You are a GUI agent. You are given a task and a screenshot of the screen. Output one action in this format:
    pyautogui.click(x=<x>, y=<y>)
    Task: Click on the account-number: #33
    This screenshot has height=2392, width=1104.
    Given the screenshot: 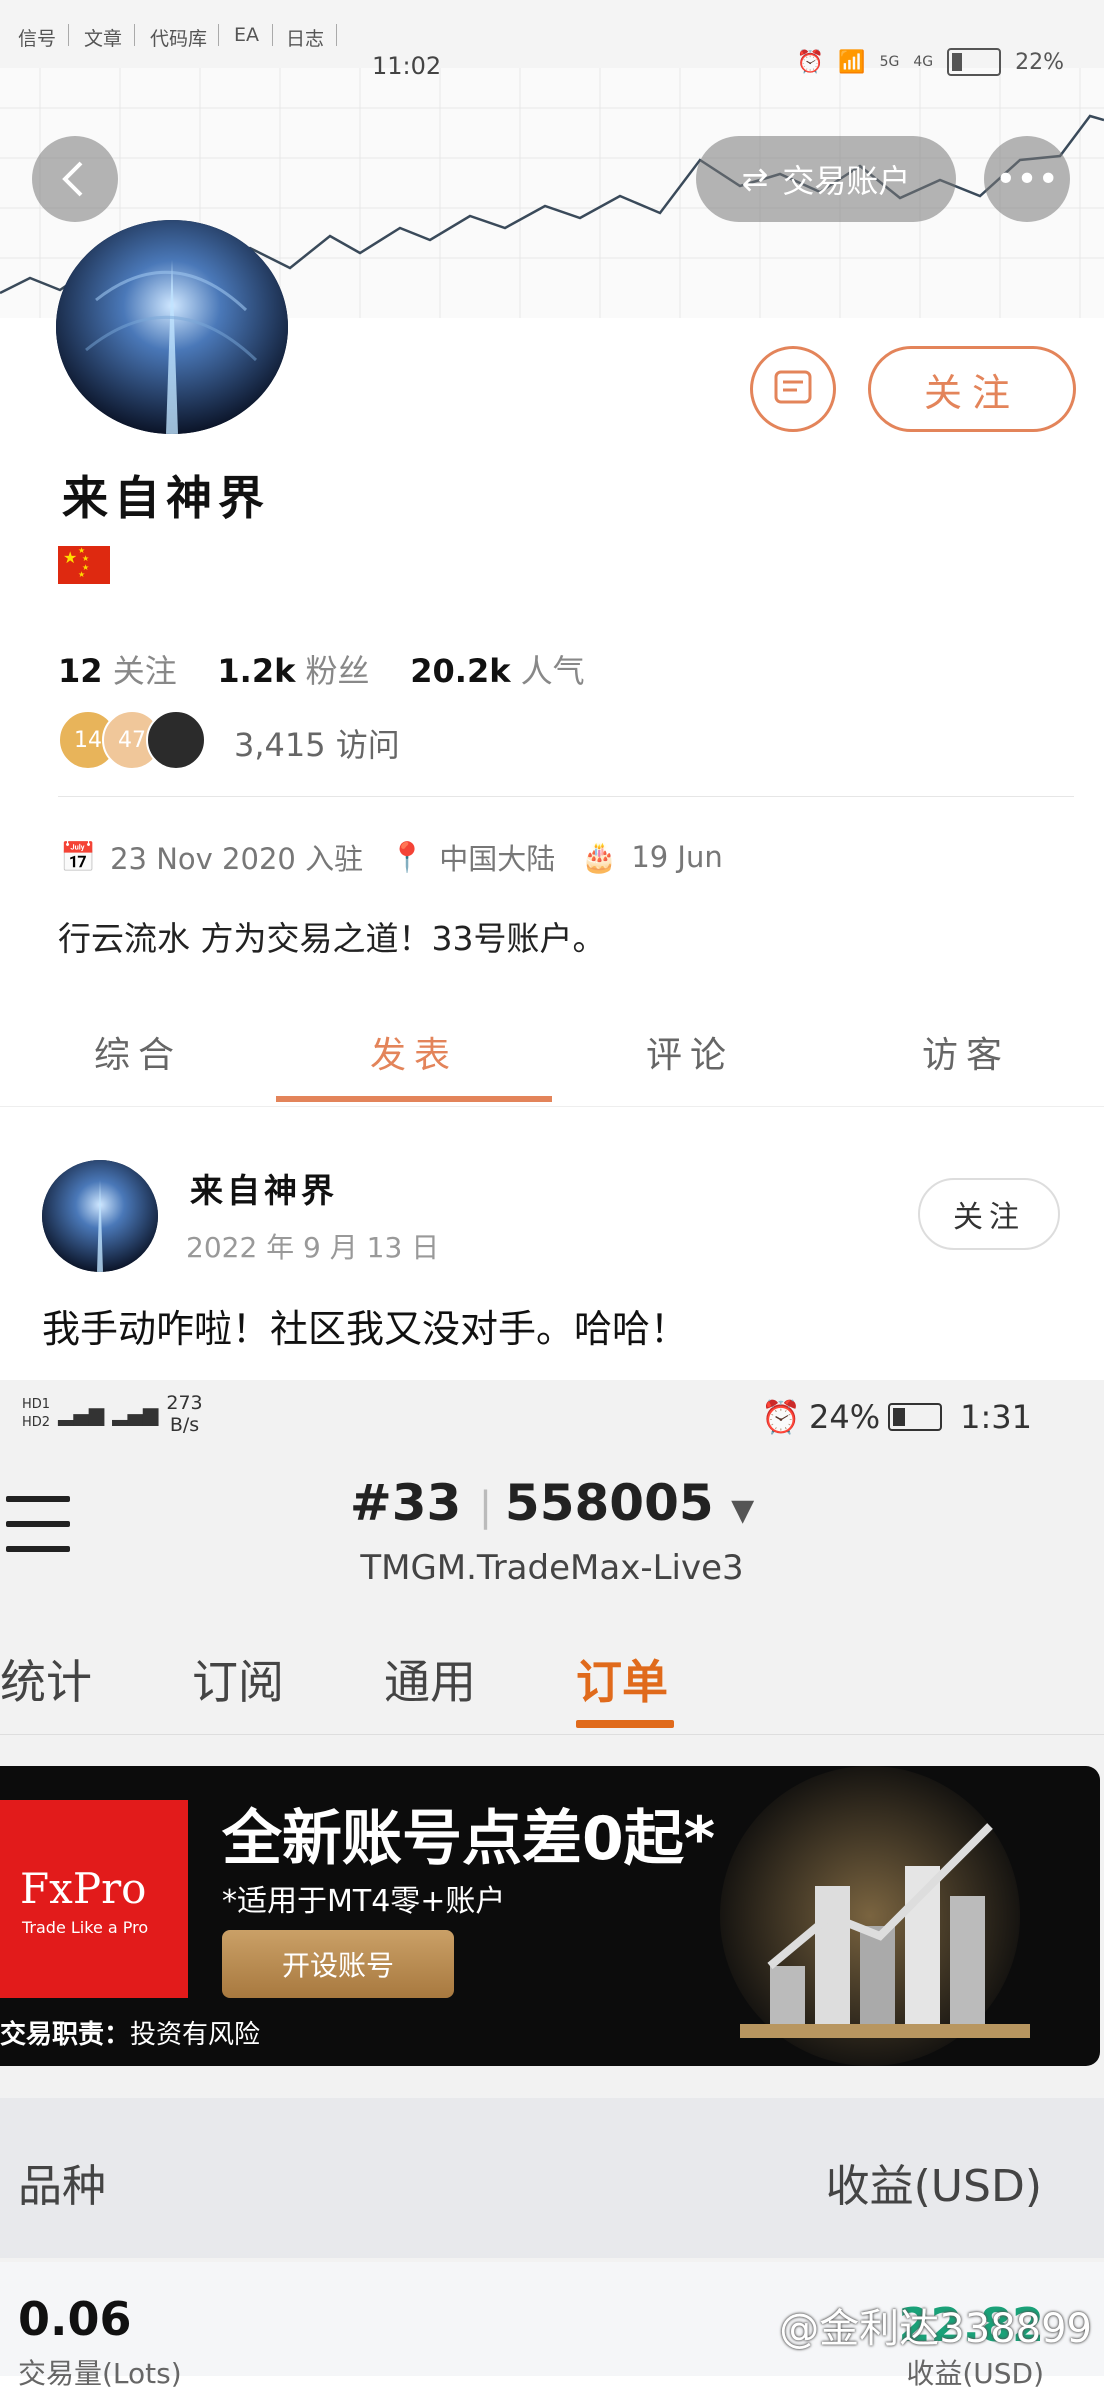 What is the action you would take?
    pyautogui.click(x=405, y=1503)
    